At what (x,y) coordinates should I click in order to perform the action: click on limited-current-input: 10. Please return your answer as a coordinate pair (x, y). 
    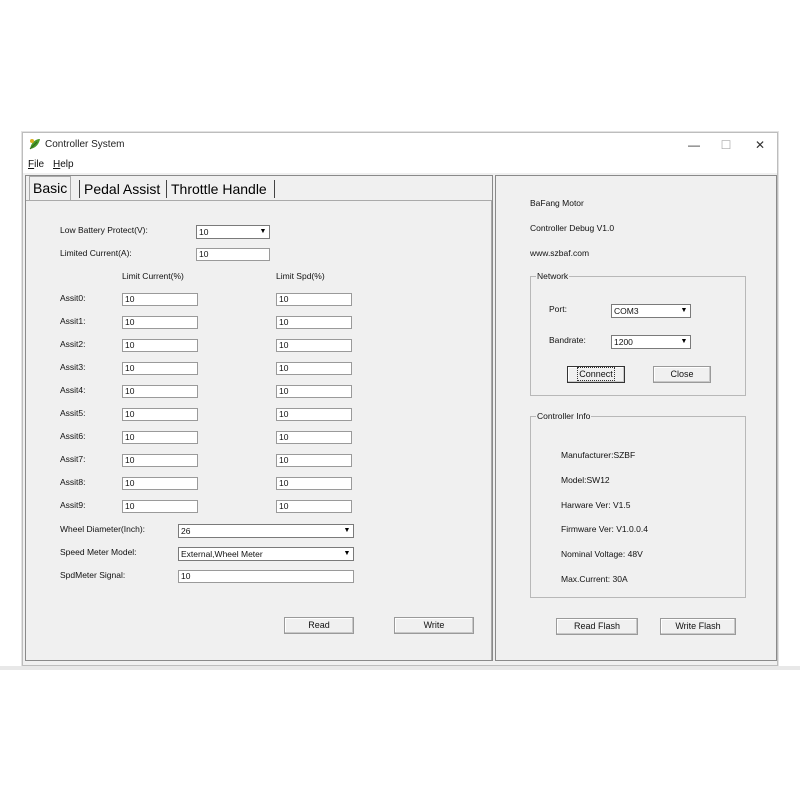
    Looking at the image, I should click on (233, 254).